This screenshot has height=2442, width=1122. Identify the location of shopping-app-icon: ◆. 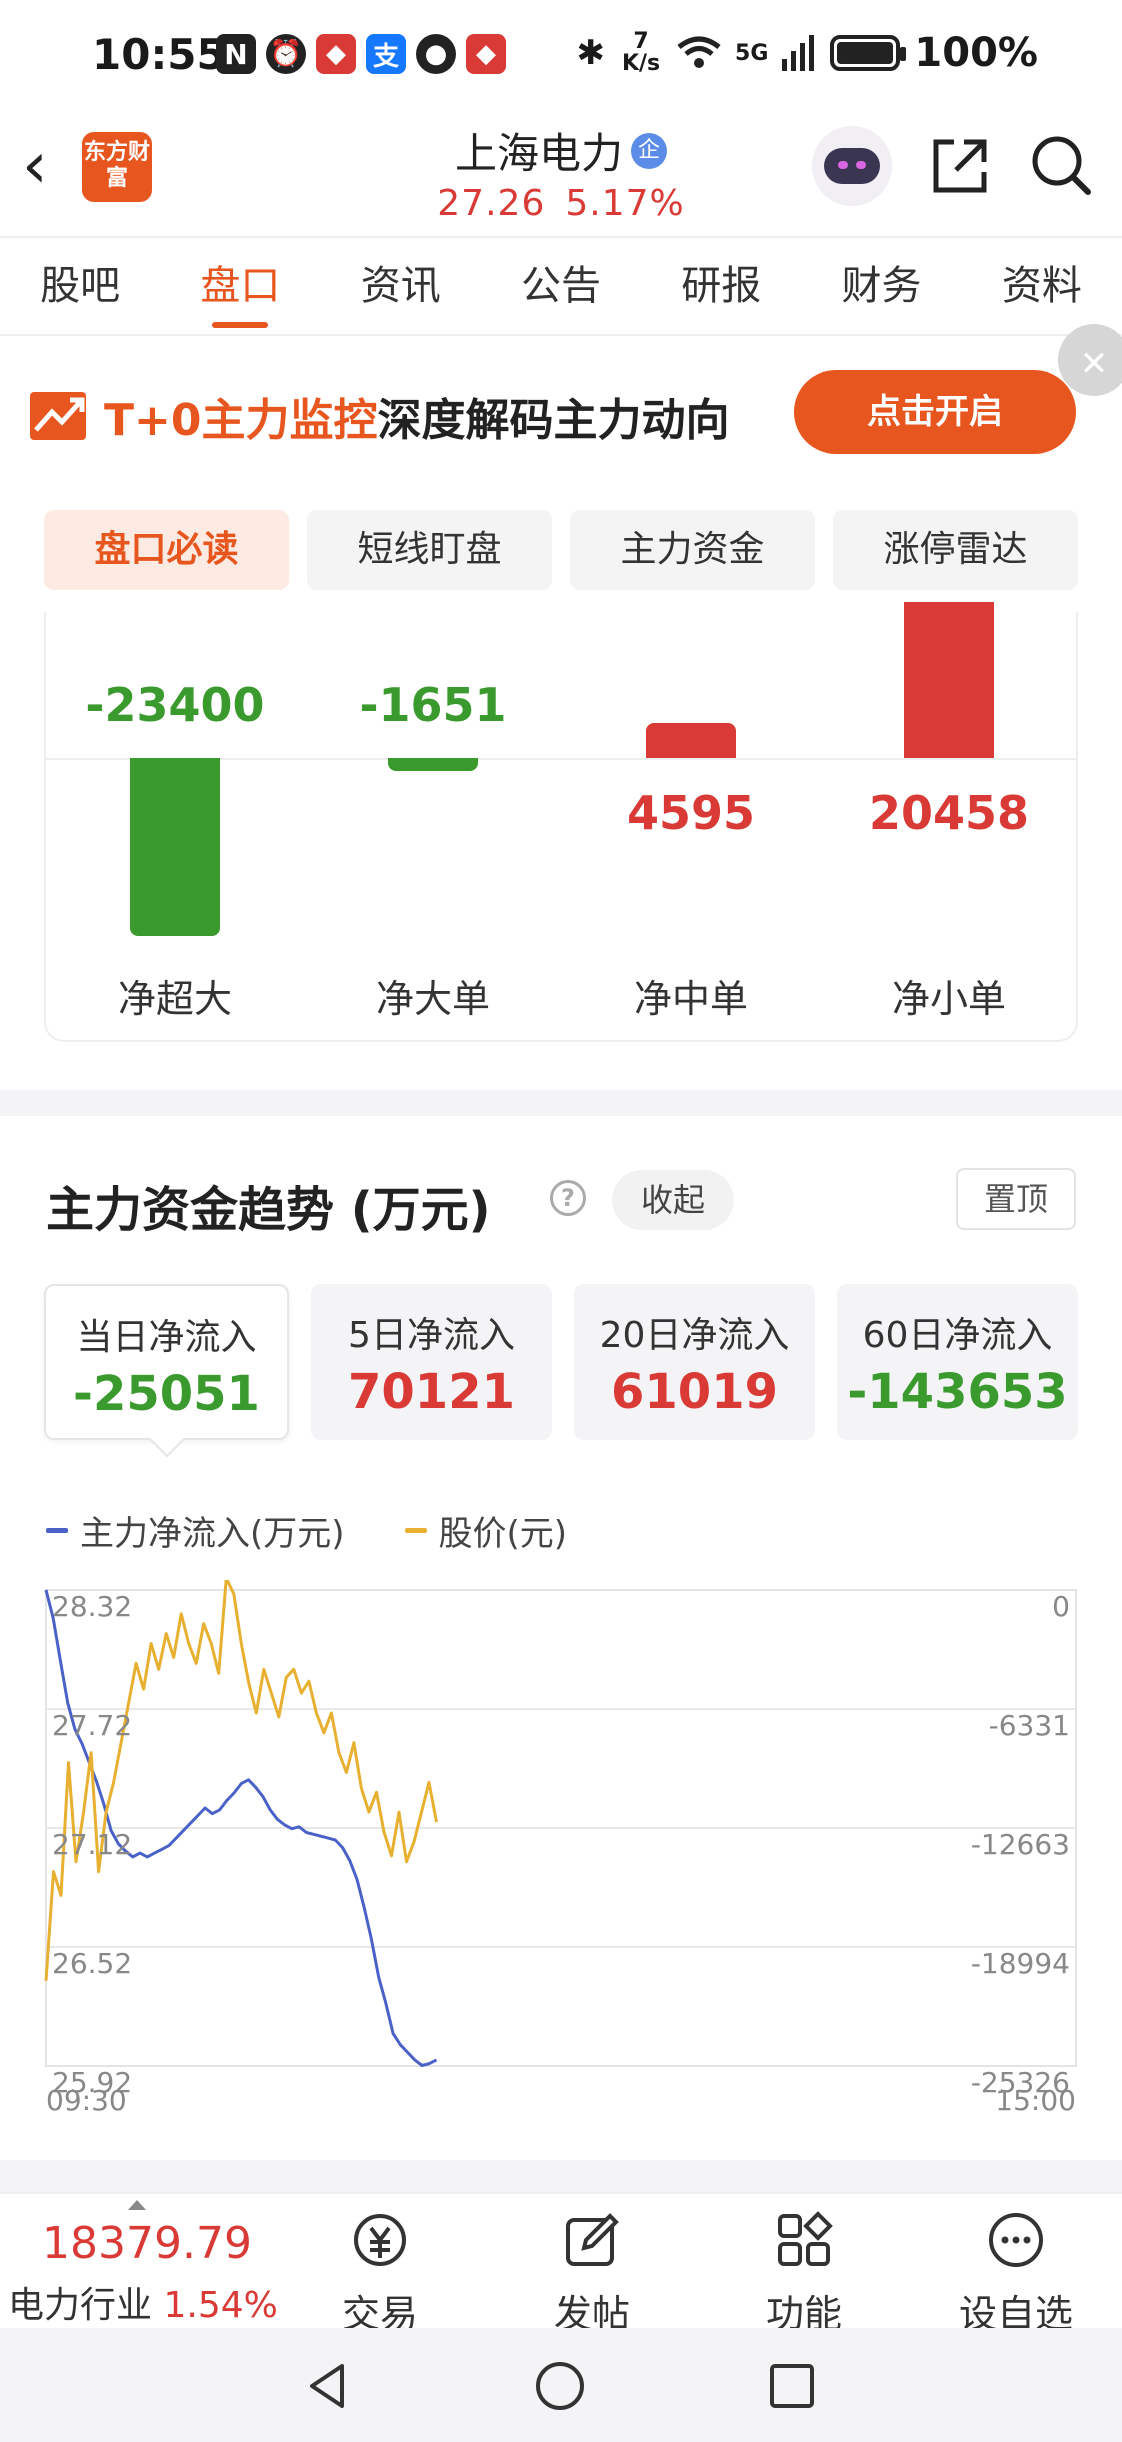
(336, 54).